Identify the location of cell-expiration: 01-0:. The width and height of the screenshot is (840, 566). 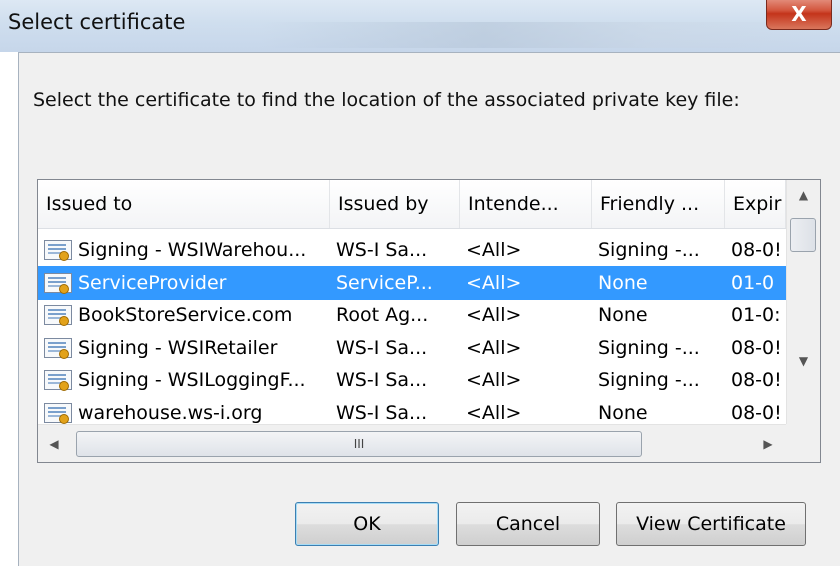
(756, 315).